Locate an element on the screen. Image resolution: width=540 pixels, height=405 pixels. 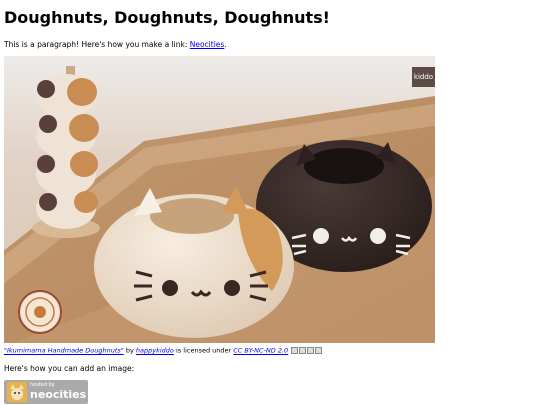
nd-icon is located at coordinates (319, 350).